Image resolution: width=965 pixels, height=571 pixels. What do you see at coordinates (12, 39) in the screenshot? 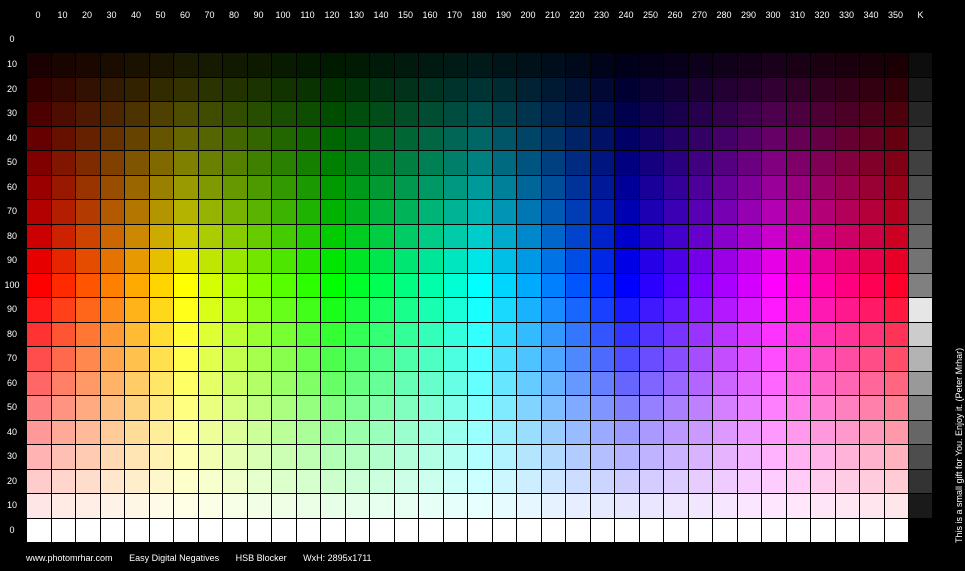
I see `row-label: 0` at bounding box center [12, 39].